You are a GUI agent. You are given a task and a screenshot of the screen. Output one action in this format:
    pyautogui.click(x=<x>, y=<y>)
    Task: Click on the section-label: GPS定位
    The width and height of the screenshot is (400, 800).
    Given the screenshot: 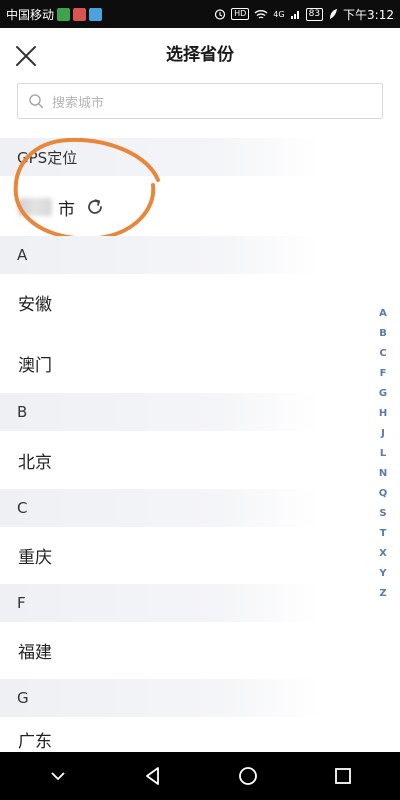 What is the action you would take?
    pyautogui.click(x=47, y=157)
    